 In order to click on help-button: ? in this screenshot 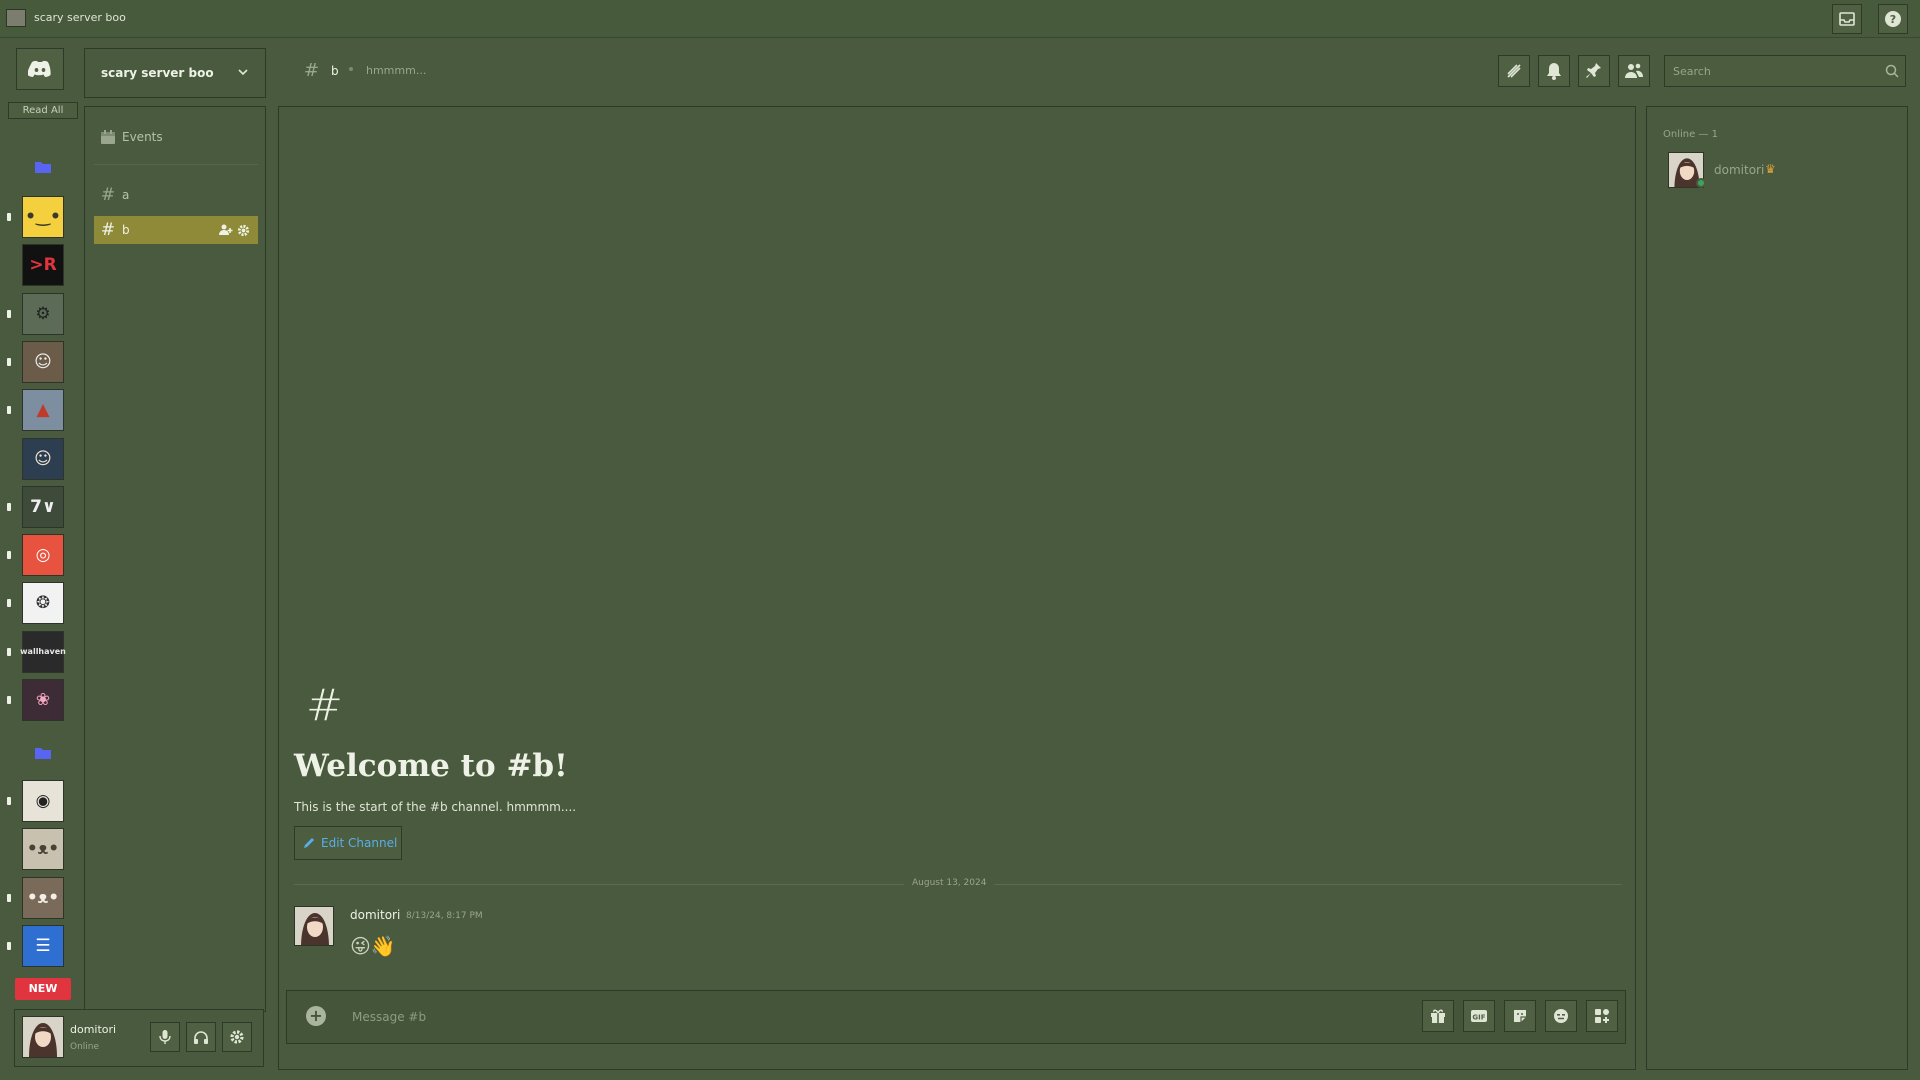, I will do `click(1893, 19)`.